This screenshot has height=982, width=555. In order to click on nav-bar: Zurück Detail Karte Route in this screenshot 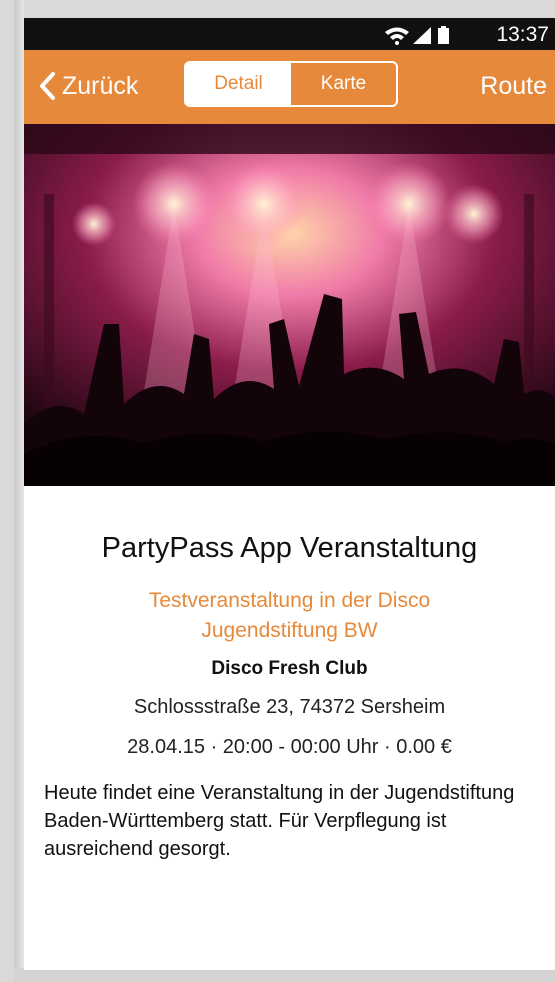, I will do `click(289, 87)`.